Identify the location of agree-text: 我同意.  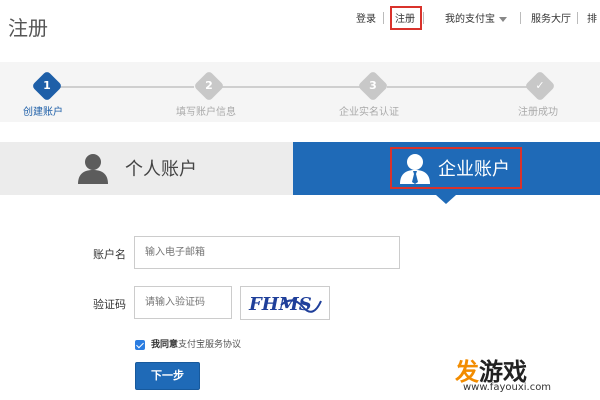
(165, 345).